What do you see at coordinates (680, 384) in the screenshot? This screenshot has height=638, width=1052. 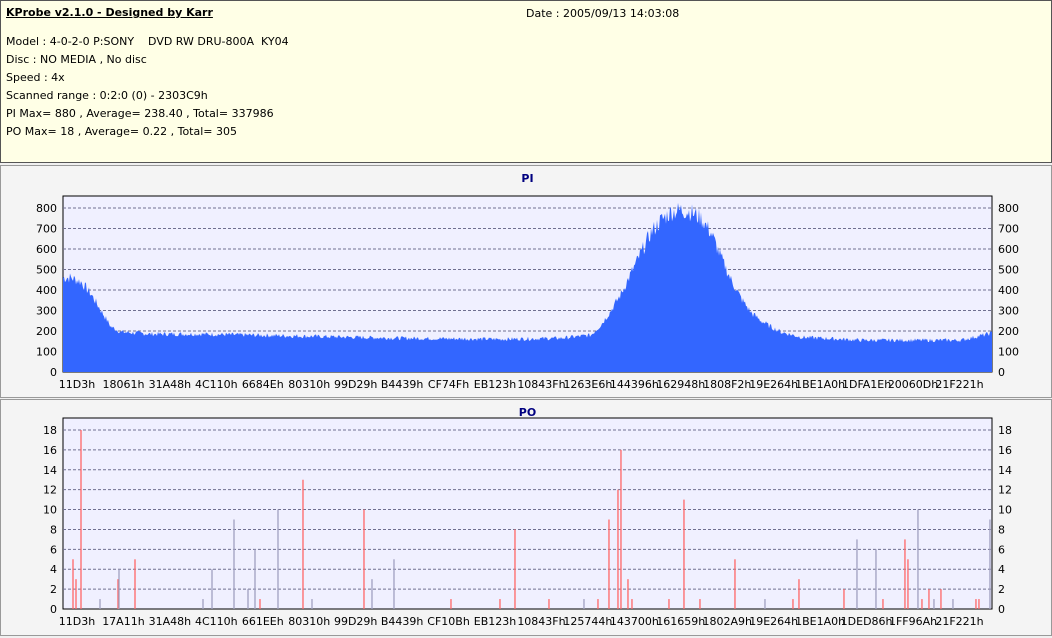 I see `x-tick-label: 162948h` at bounding box center [680, 384].